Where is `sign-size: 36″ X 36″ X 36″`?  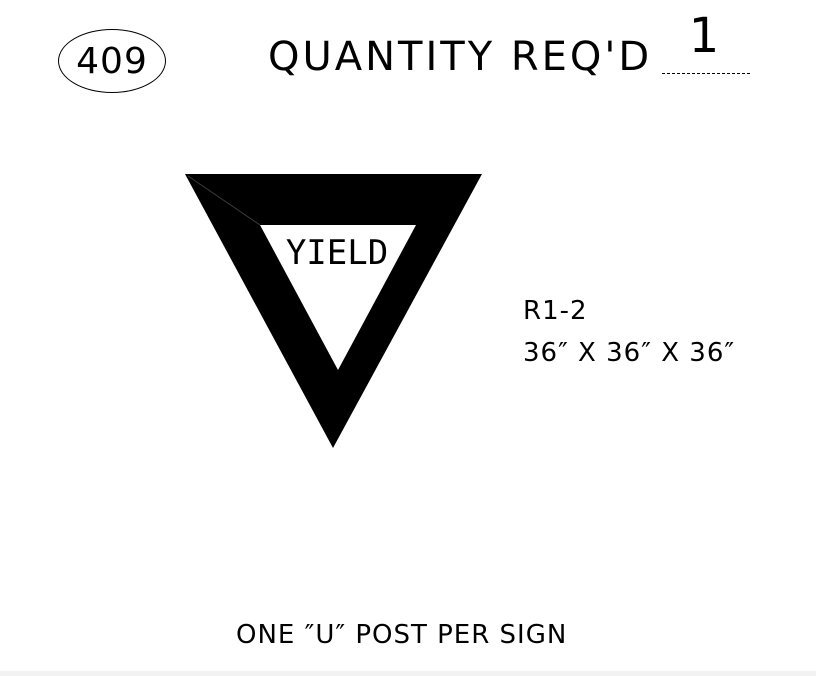 sign-size: 36″ X 36″ X 36″ is located at coordinates (629, 353).